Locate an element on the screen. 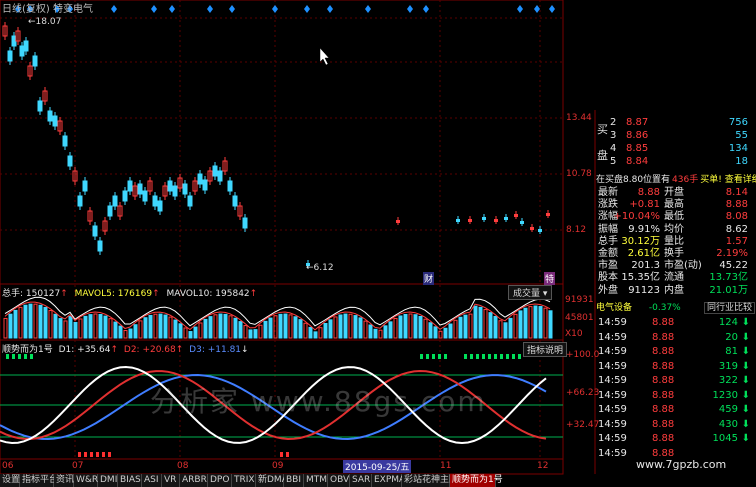 This screenshot has width=756, height=487. indicator-tab: ASI is located at coordinates (152, 480).